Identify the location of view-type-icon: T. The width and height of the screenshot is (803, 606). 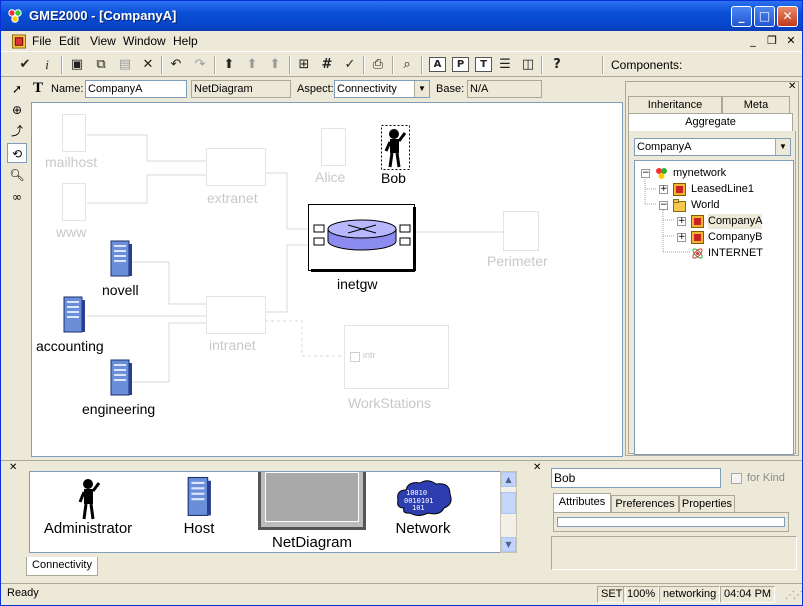
(483, 64).